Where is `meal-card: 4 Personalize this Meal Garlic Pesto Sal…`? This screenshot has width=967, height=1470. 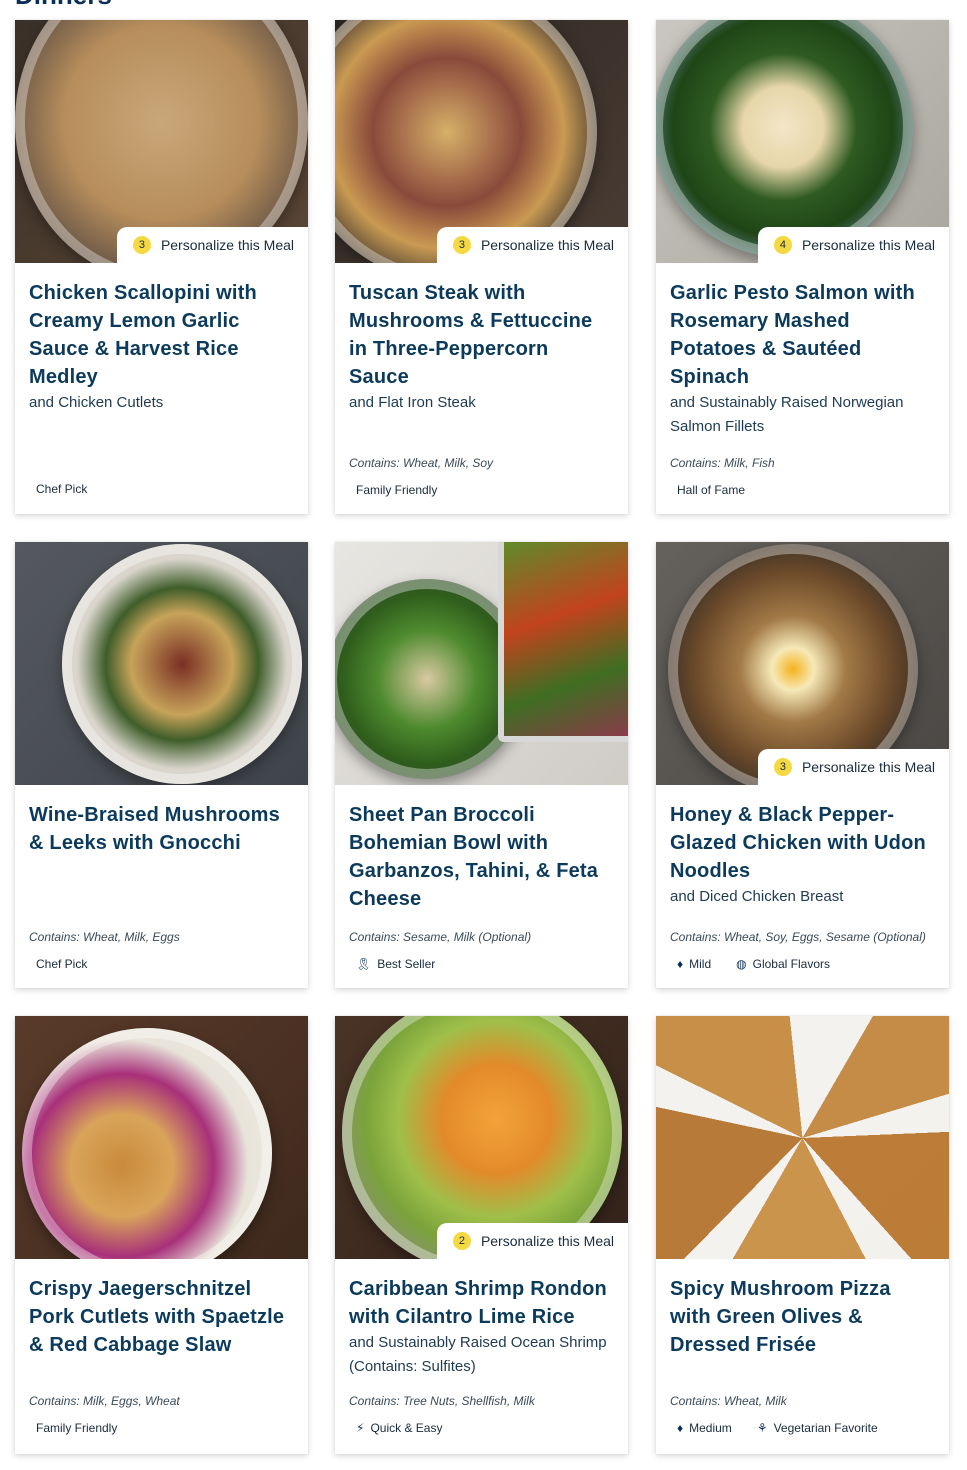
meal-card: 4 Personalize this Meal Garlic Pesto Sal… is located at coordinates (802, 267).